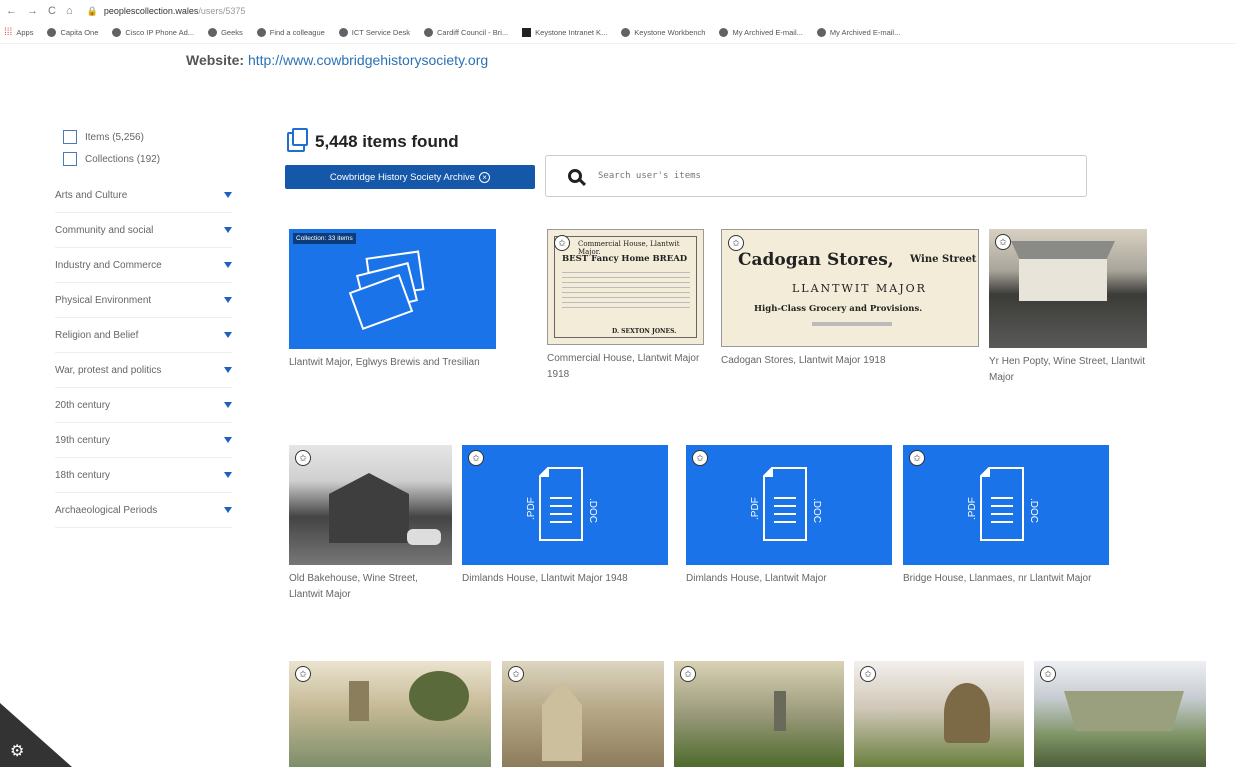 The image size is (1236, 767). I want to click on collection-thumbnail: Collection: 33 items, so click(392, 289).